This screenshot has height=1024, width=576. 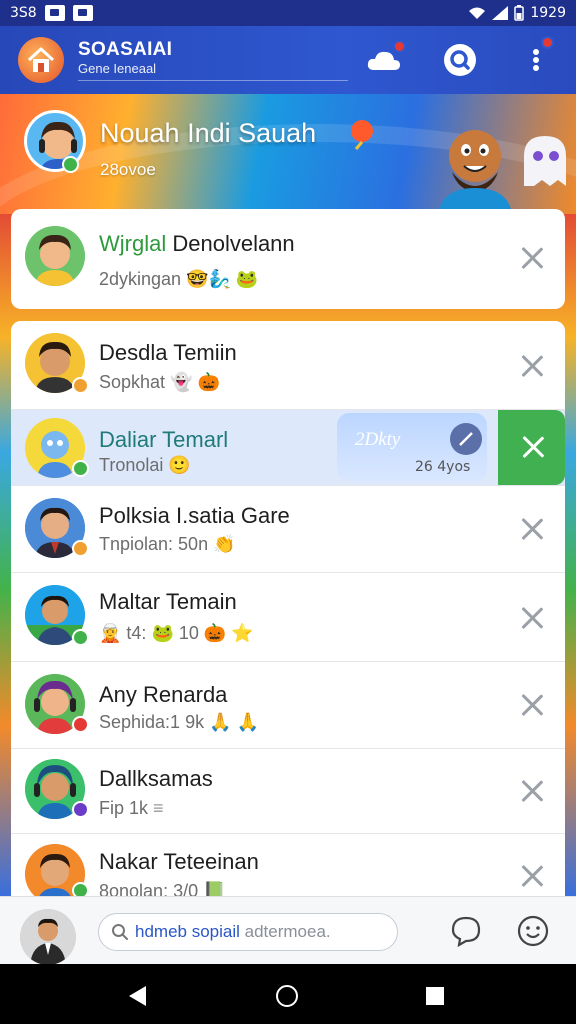 I want to click on brand: SOASAIAI Gene Ieneaal, so click(x=213, y=60).